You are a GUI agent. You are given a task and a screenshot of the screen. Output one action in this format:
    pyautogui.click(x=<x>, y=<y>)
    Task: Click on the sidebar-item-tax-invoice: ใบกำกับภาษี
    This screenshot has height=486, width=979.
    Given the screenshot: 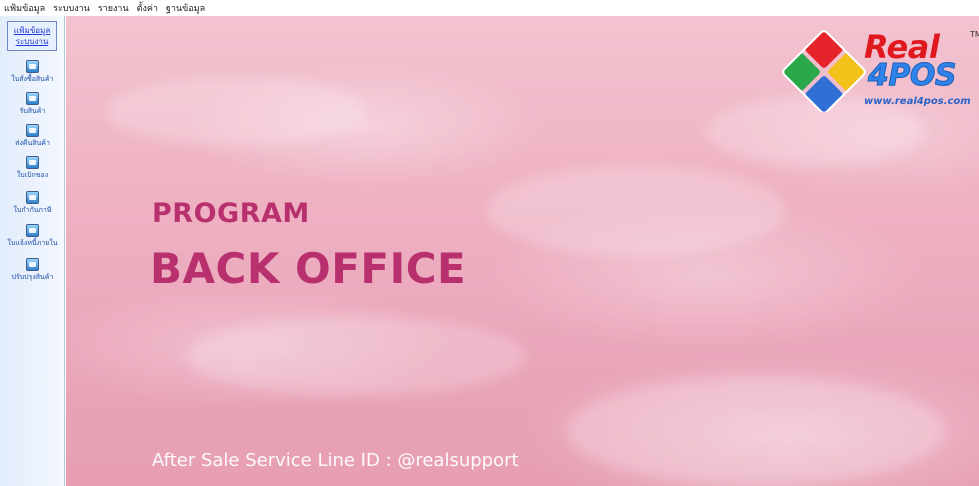 What is the action you would take?
    pyautogui.click(x=32, y=202)
    